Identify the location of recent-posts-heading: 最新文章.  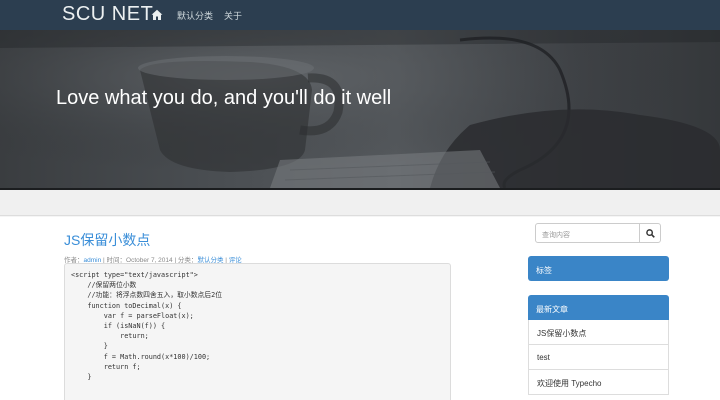
(598, 307).